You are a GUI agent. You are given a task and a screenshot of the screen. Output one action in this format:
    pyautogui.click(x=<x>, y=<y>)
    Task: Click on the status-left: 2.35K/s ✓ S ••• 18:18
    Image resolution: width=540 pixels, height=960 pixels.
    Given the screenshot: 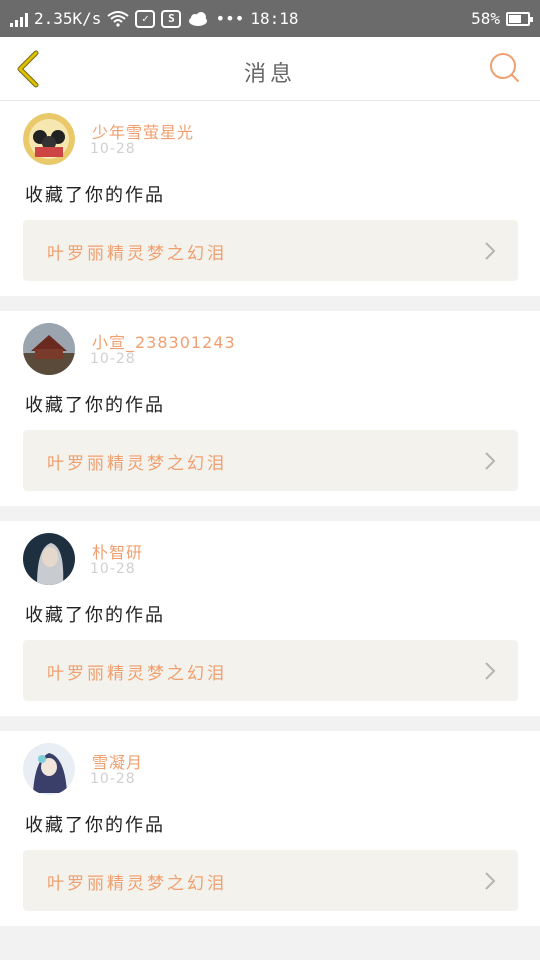 What is the action you would take?
    pyautogui.click(x=154, y=18)
    